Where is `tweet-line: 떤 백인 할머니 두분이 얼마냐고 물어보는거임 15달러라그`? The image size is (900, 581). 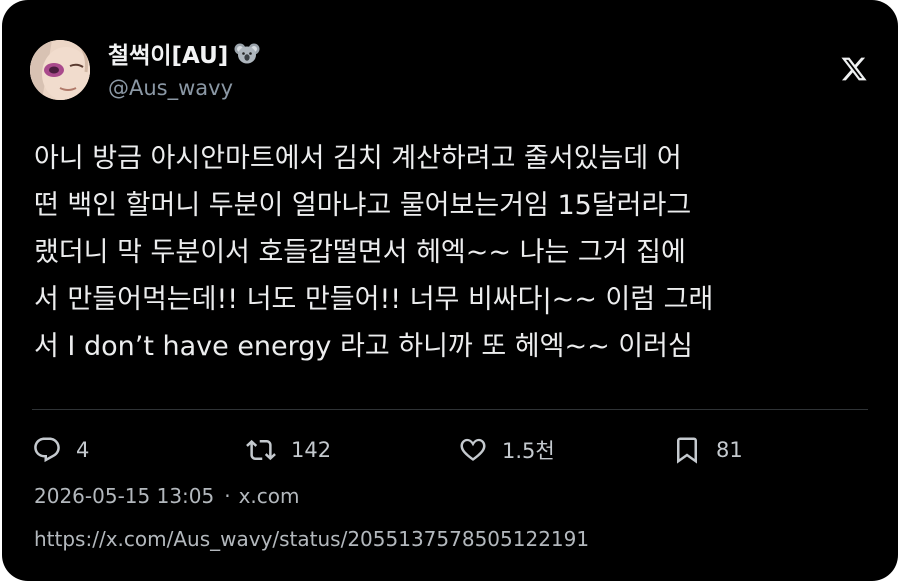
tweet-line: 떤 백인 할머니 두분이 얼마냐고 물어보는거임 15달러라그 is located at coordinates (363, 205).